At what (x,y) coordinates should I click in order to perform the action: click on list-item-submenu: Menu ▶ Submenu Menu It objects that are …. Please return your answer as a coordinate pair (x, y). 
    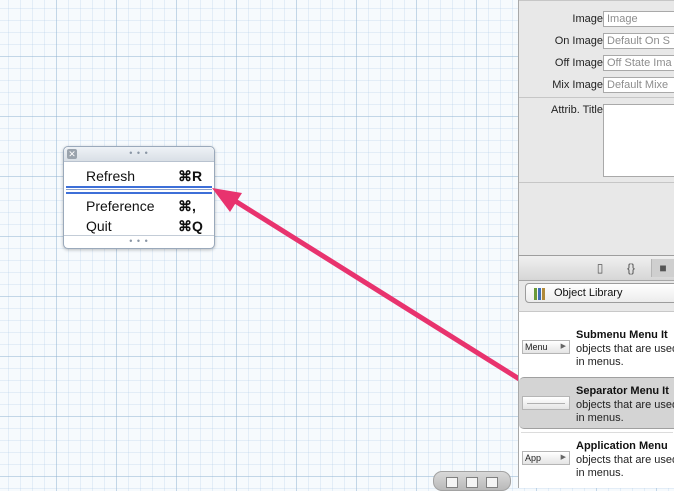
    Looking at the image, I should click on (596, 348).